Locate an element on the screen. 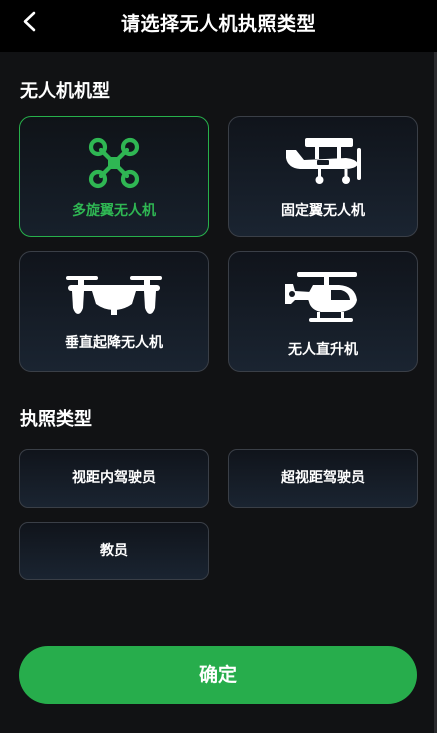  drone-type-label: 固定翼无人机 is located at coordinates (323, 211).